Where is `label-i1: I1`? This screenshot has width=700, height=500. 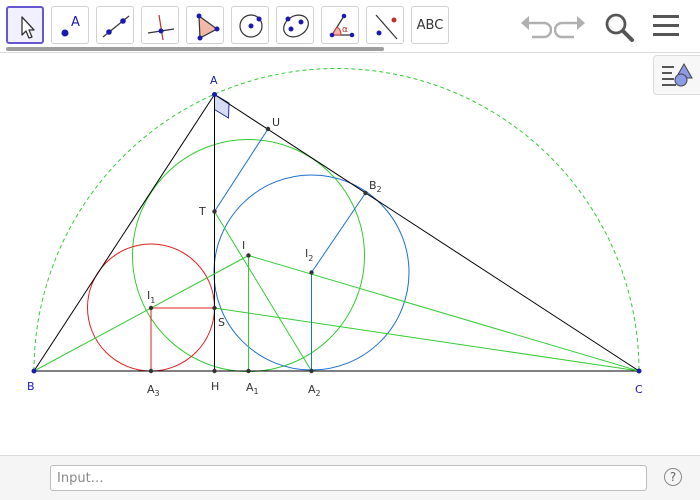
label-i1: I1 is located at coordinates (151, 297).